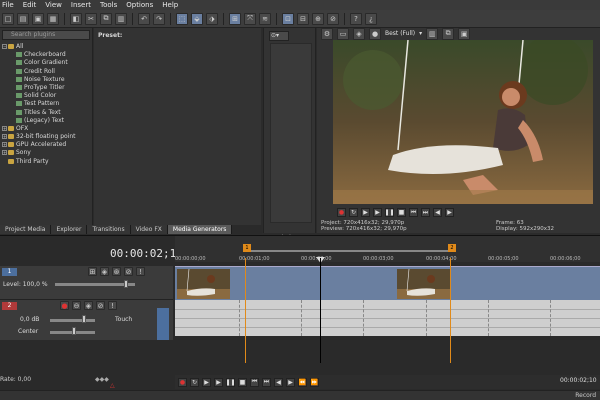  What do you see at coordinates (47, 63) in the screenshot?
I see `tree-node-color-gradient: Color Gradient` at bounding box center [47, 63].